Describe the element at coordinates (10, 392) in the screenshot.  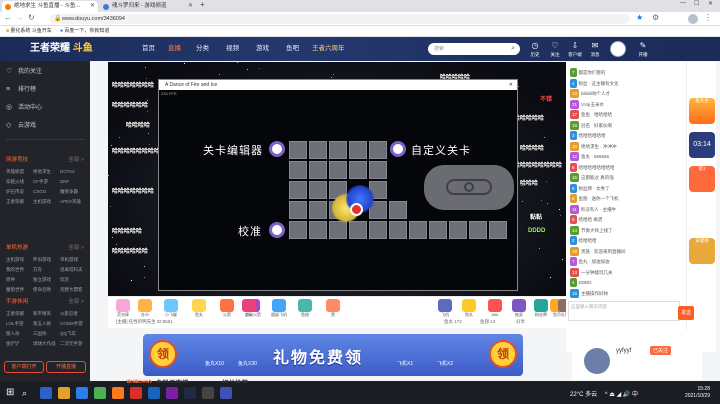
I see `windows-start-icon: ⊞` at that location.